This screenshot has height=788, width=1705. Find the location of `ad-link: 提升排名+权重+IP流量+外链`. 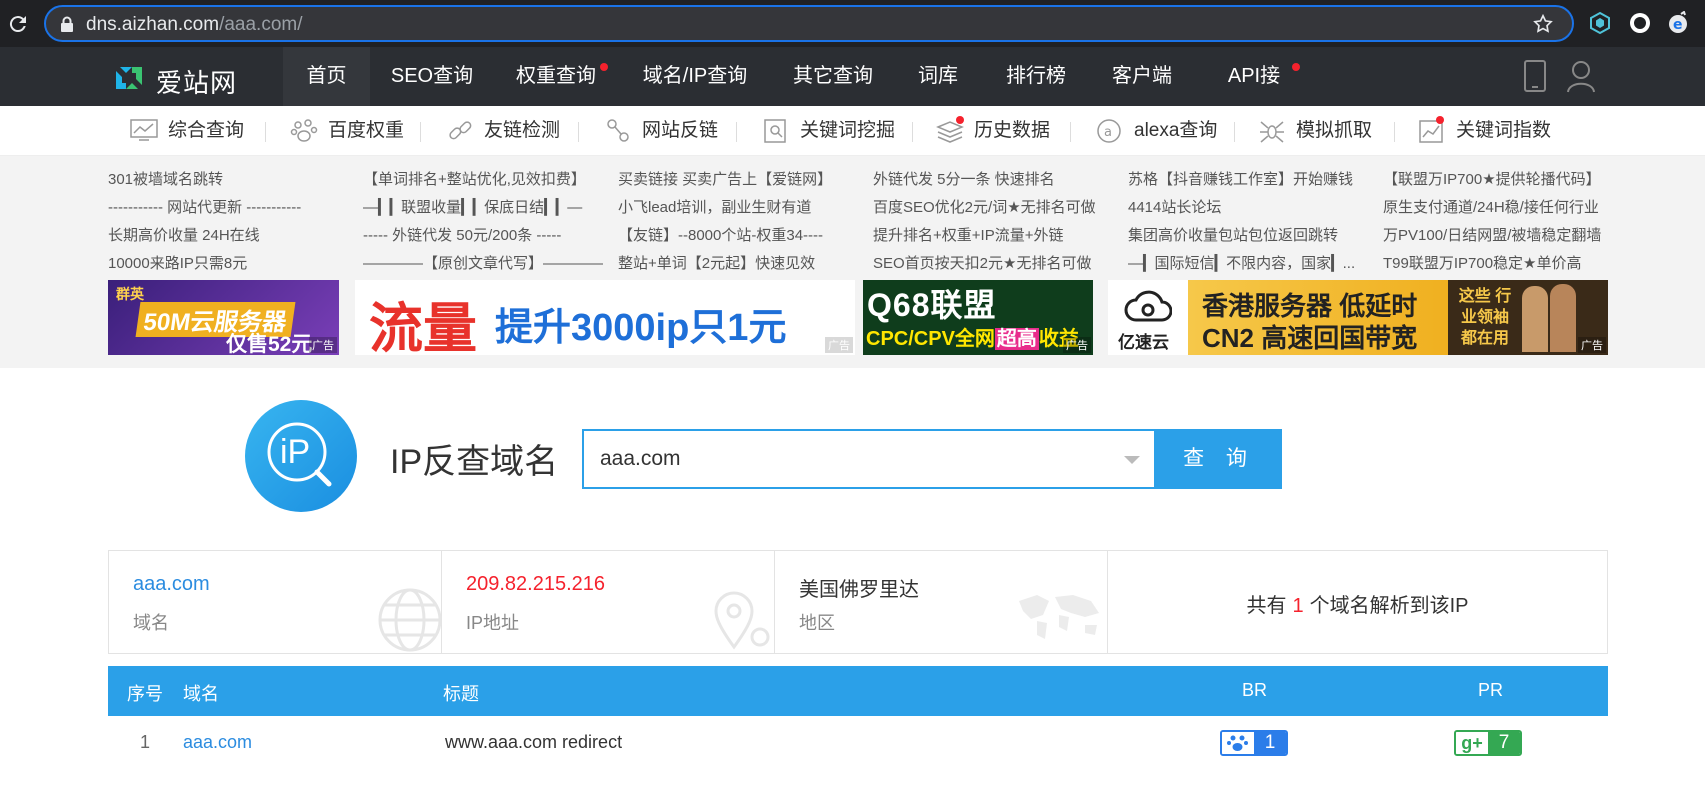

ad-link: 提升排名+权重+IP流量+外链 is located at coordinates (968, 234).